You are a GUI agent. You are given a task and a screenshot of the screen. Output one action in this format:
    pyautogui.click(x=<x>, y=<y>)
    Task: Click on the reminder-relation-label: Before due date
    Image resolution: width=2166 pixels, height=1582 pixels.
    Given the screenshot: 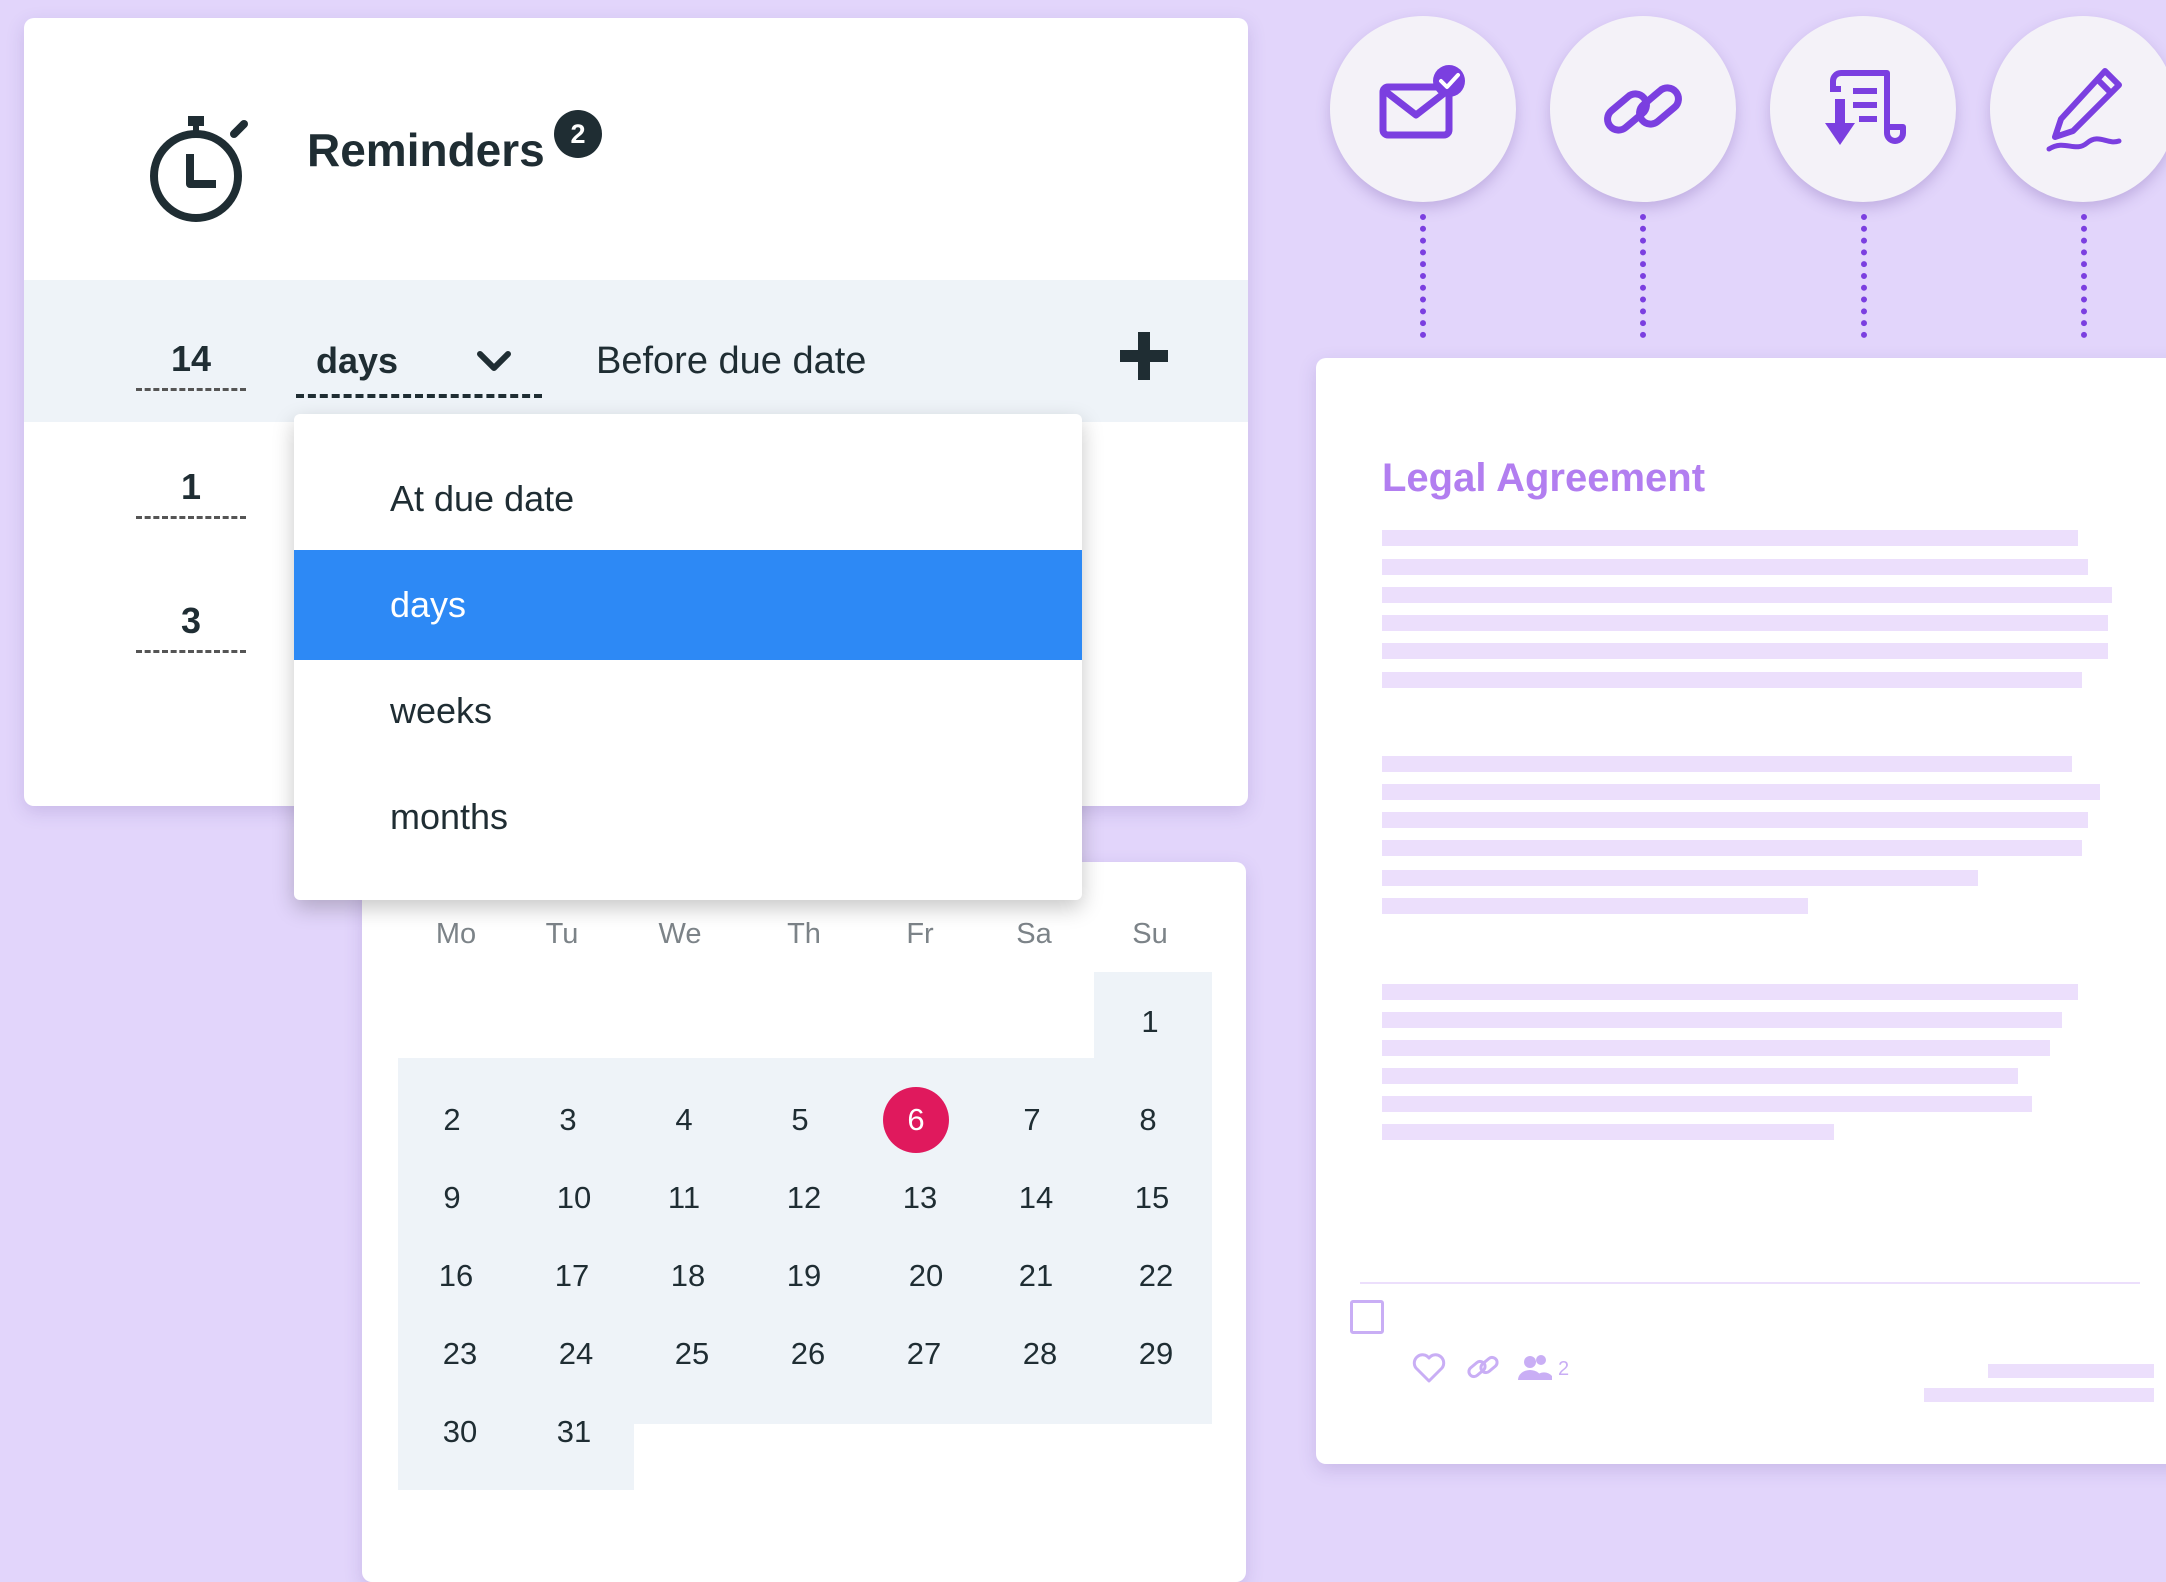 What is the action you would take?
    pyautogui.click(x=731, y=361)
    